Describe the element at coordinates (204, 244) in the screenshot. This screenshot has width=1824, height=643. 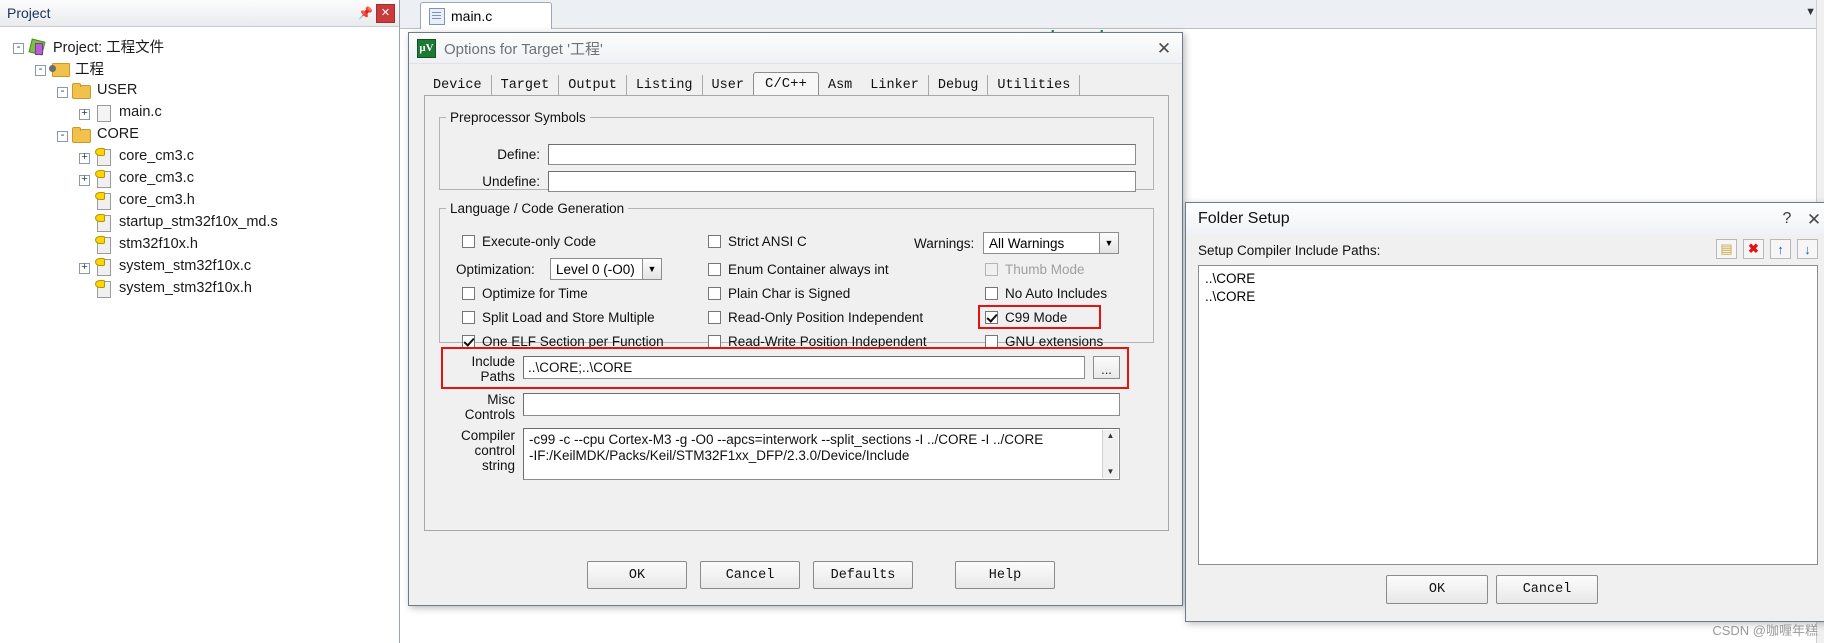
I see `tree-item-stm32f10x-h: stm32f10x.h` at that location.